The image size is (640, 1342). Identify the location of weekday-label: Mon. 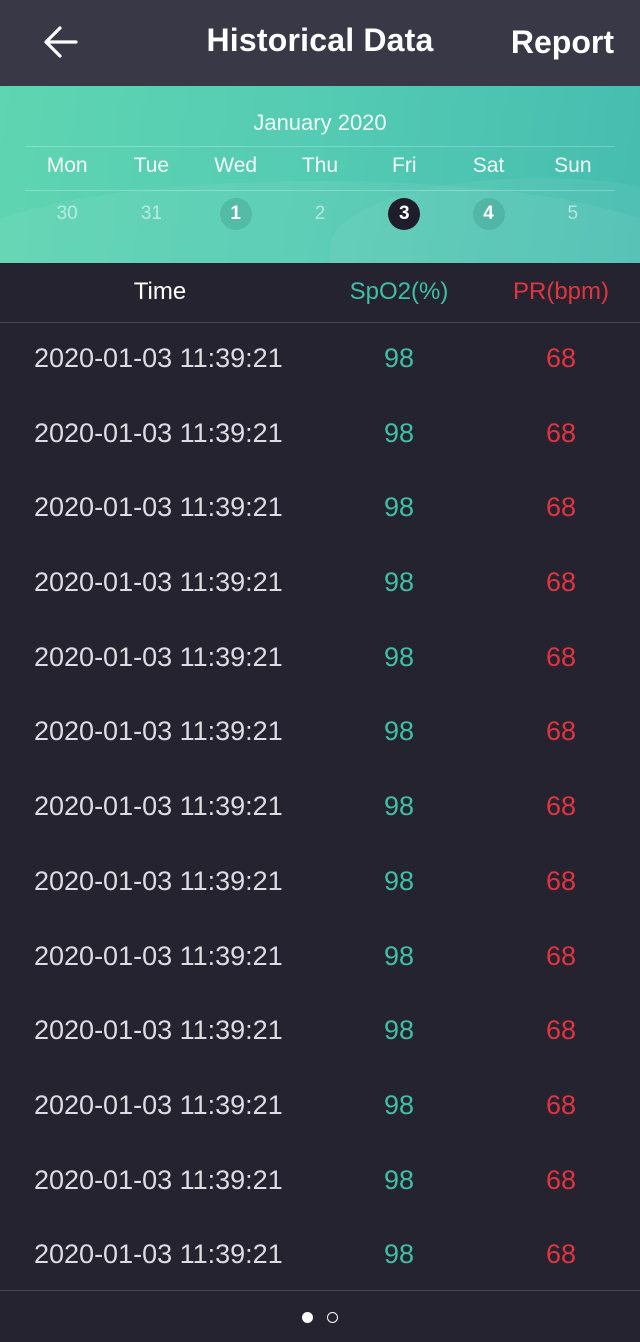
(67, 165).